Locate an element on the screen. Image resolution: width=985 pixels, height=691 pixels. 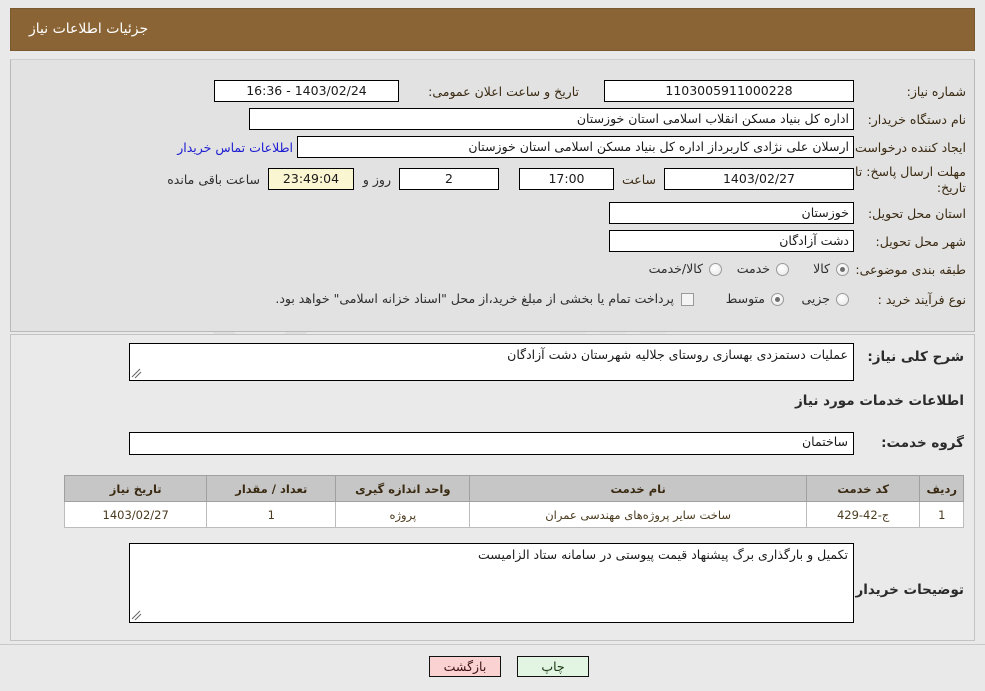
deadline-date-value: 1403/02/27 is located at coordinates (759, 179).